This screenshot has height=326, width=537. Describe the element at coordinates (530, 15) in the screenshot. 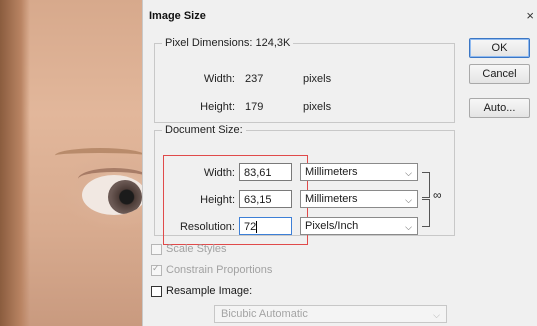

I see `close-icon: ×` at that location.